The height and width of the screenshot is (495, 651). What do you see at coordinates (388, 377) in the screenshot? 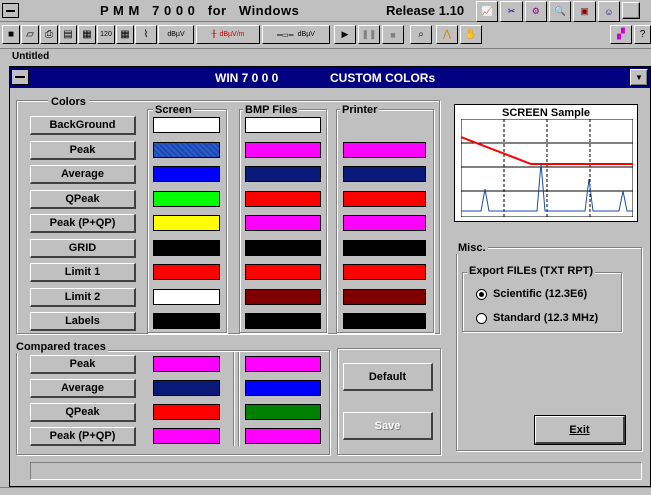
I see `default-button: Default` at bounding box center [388, 377].